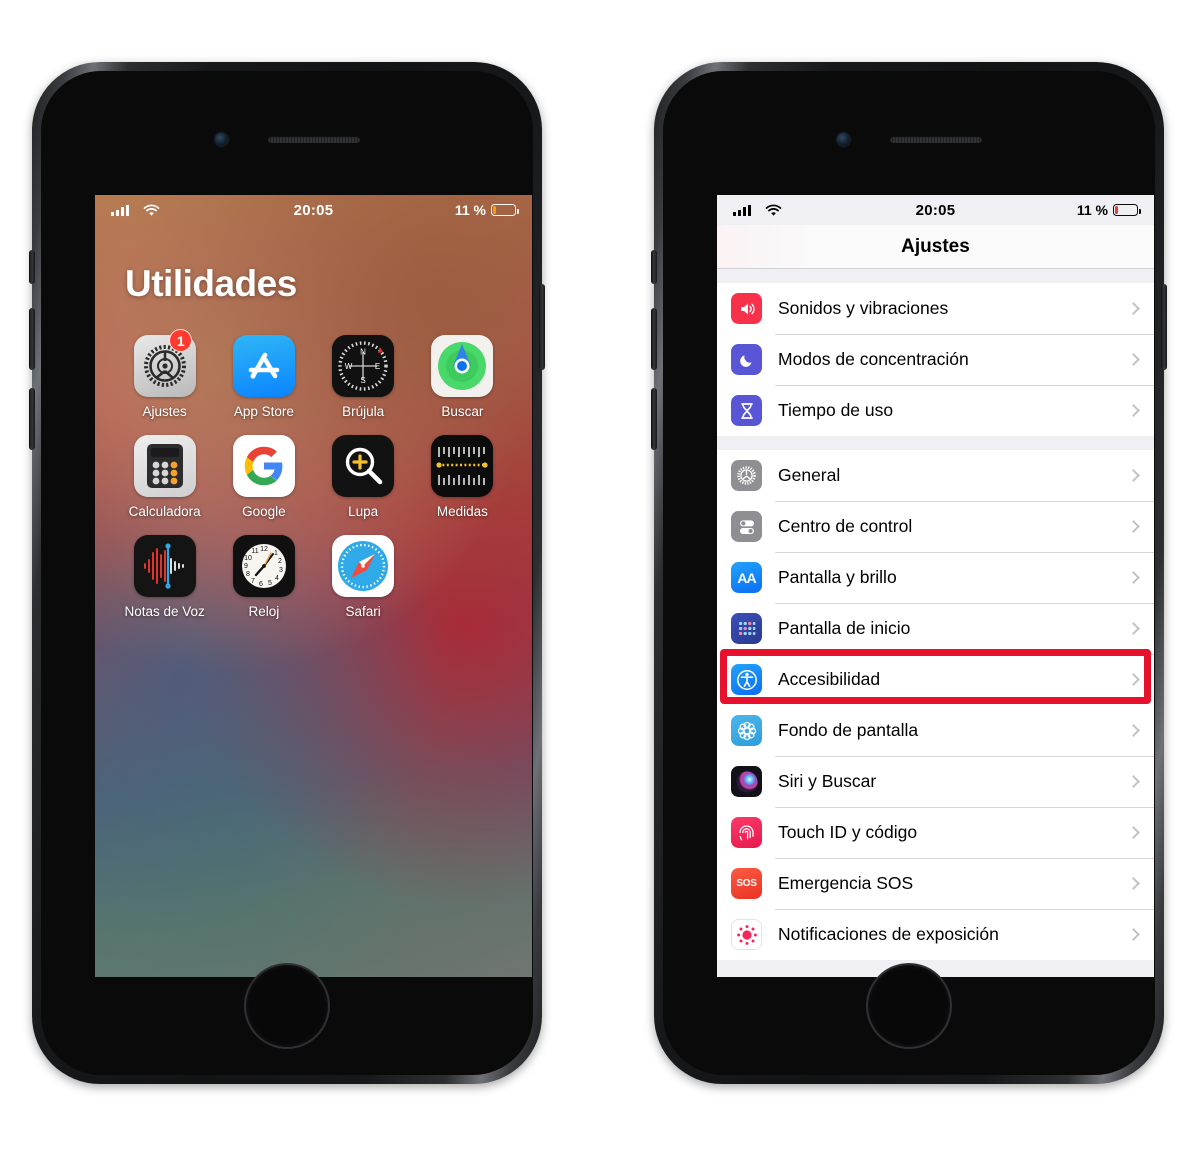  What do you see at coordinates (363, 511) in the screenshot?
I see `app-label: Lupa` at bounding box center [363, 511].